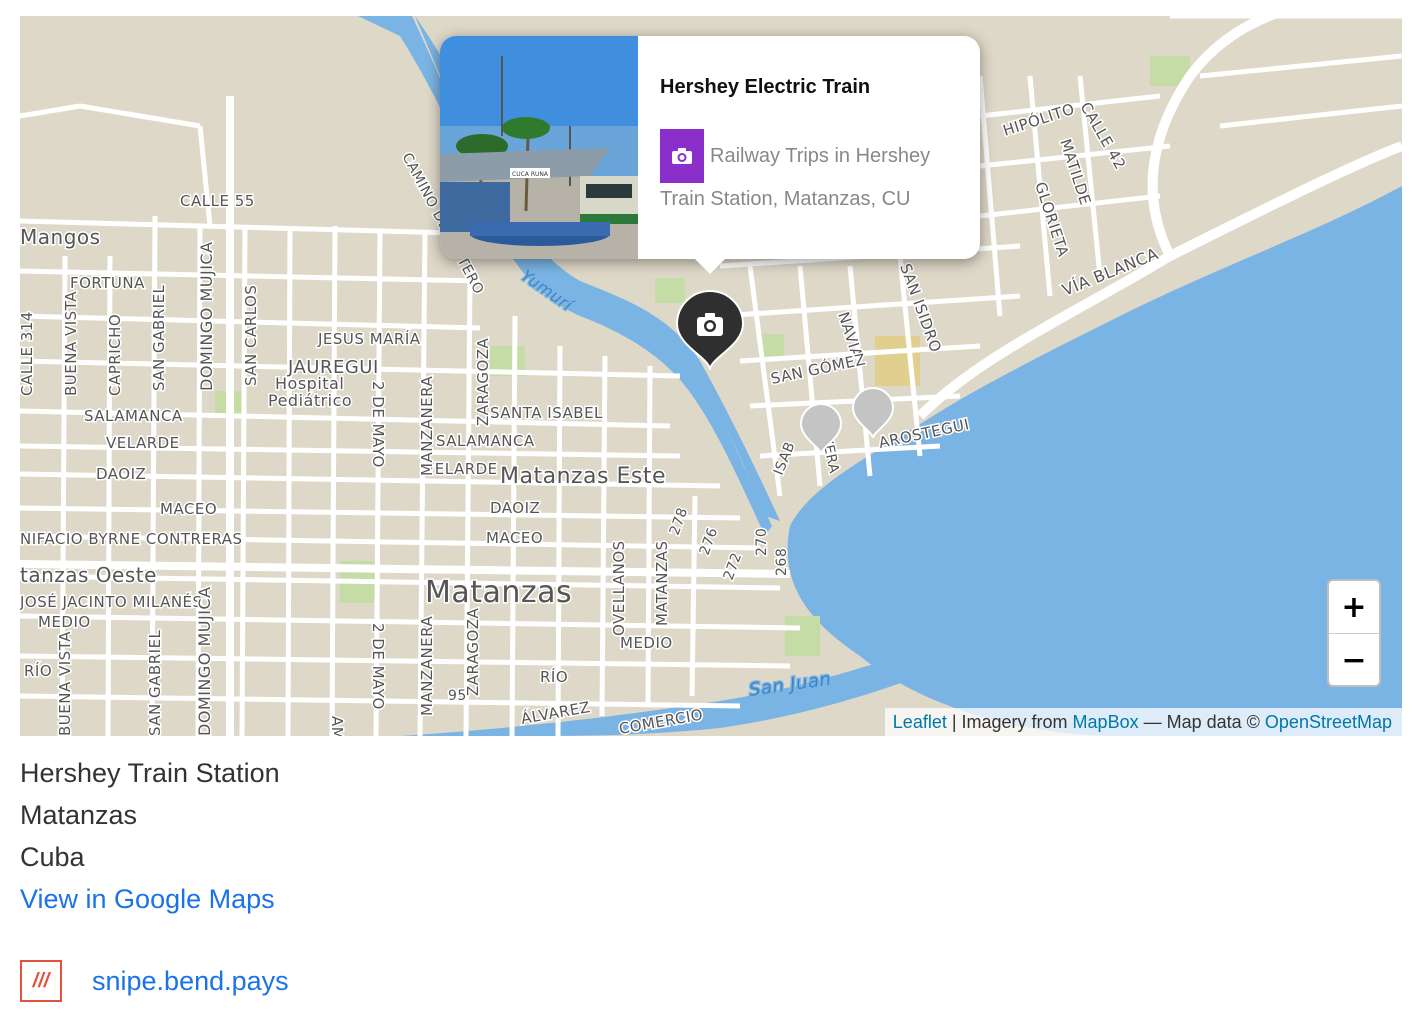  Describe the element at coordinates (150, 773) in the screenshot. I see `address-line: Hershey Train Station` at that location.